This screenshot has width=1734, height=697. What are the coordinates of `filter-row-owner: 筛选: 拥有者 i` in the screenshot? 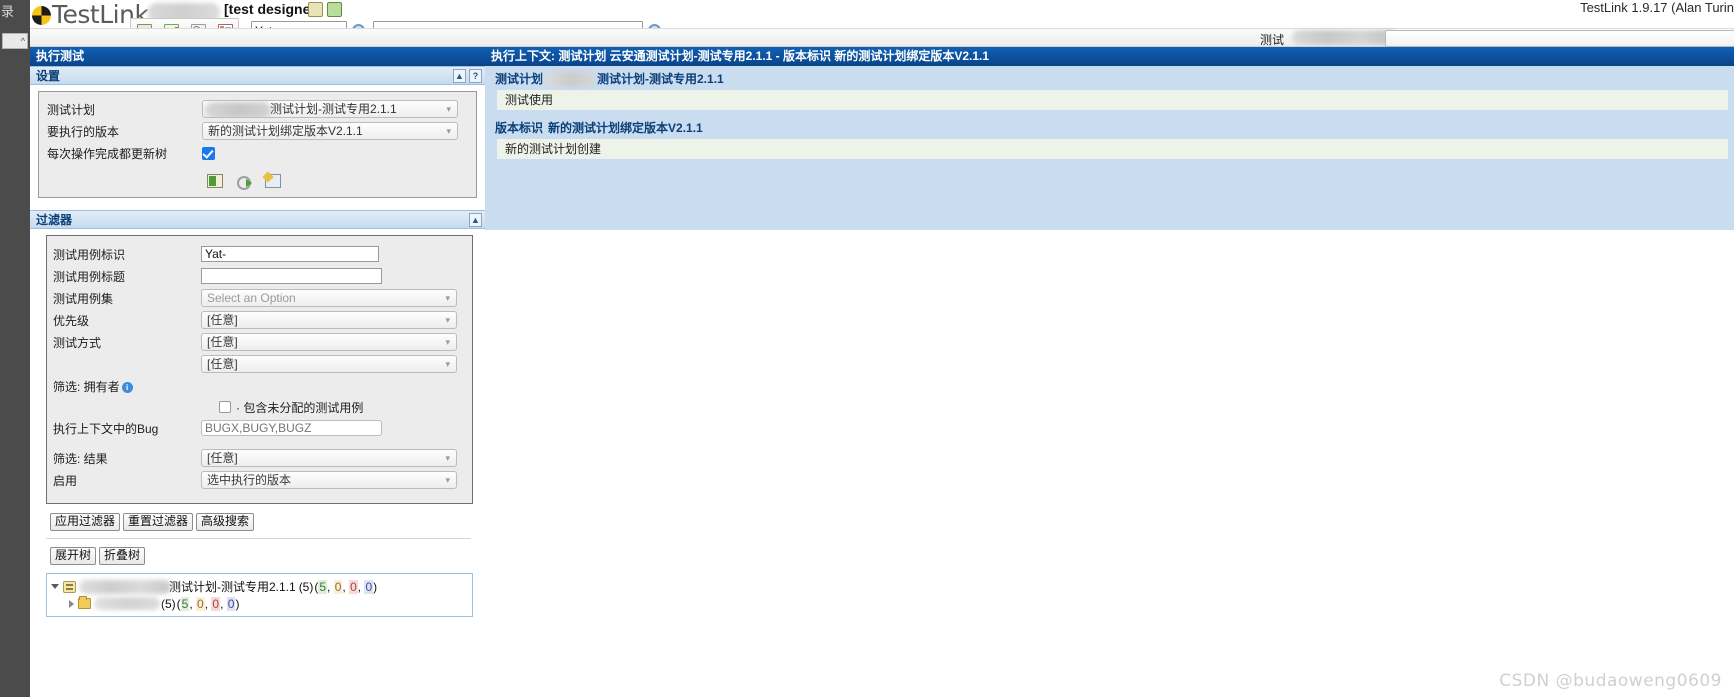 It's located at (259, 386).